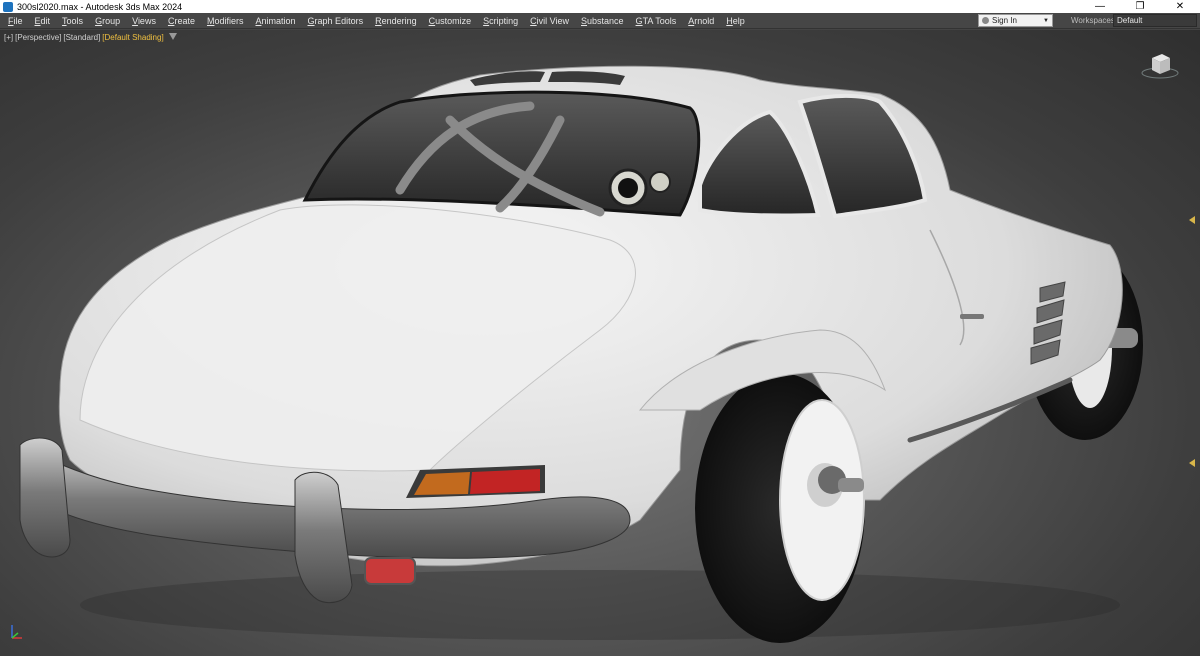 The width and height of the screenshot is (1200, 656). Describe the element at coordinates (43, 21) in the screenshot. I see `menu-edit: Edit` at that location.